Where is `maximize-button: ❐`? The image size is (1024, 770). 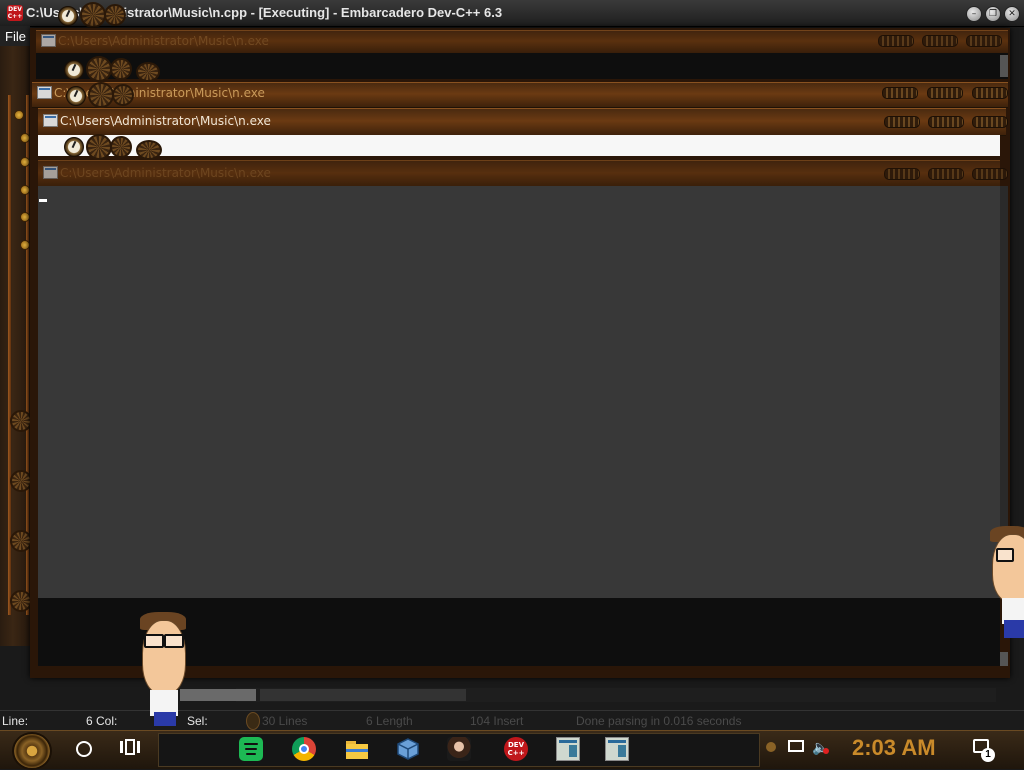 maximize-button: ❐ is located at coordinates (993, 14).